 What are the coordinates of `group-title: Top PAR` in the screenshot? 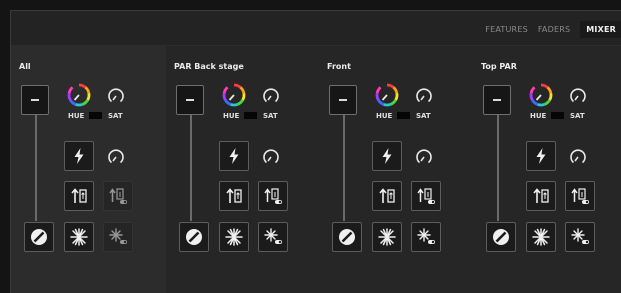 It's located at (499, 66).